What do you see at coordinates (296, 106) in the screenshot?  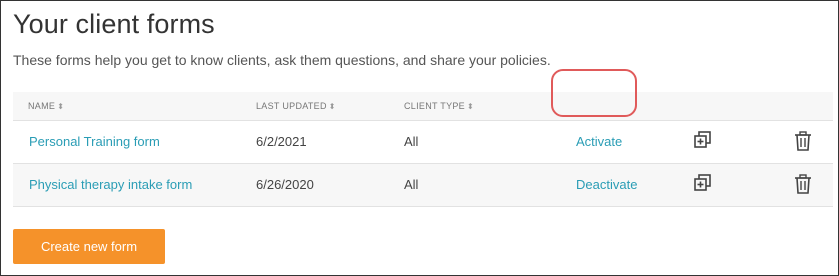 I see `column-header-last-updated: LAST UPDATED ⬍` at bounding box center [296, 106].